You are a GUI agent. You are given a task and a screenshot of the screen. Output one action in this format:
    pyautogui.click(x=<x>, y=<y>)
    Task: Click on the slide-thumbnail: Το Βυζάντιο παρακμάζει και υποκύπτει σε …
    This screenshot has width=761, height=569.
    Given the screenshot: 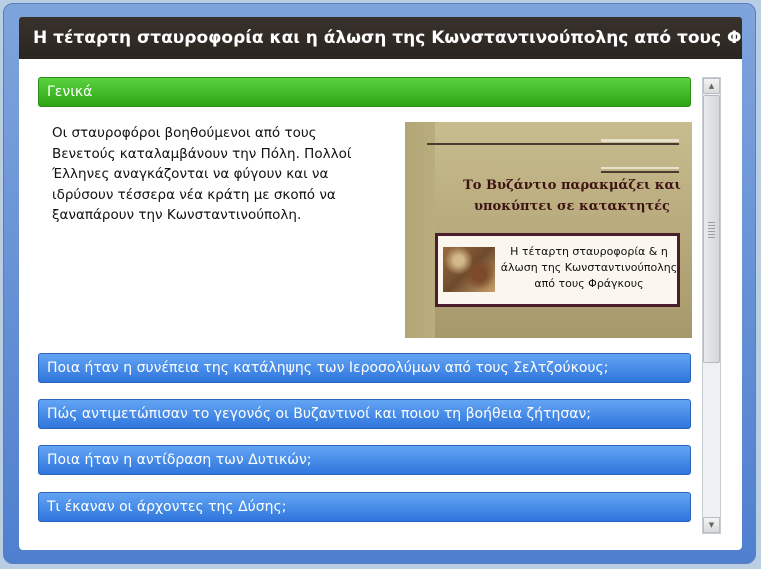 What is the action you would take?
    pyautogui.click(x=548, y=230)
    